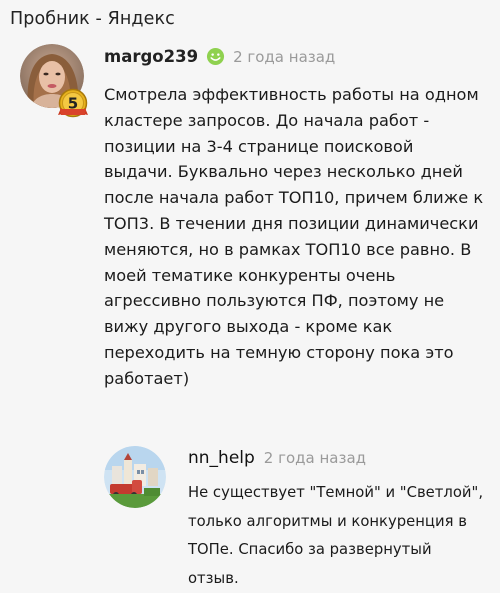  What do you see at coordinates (294, 198) in the screenshot?
I see `comment-text-line: после начала работ ТОП10, причем ближе к` at bounding box center [294, 198].